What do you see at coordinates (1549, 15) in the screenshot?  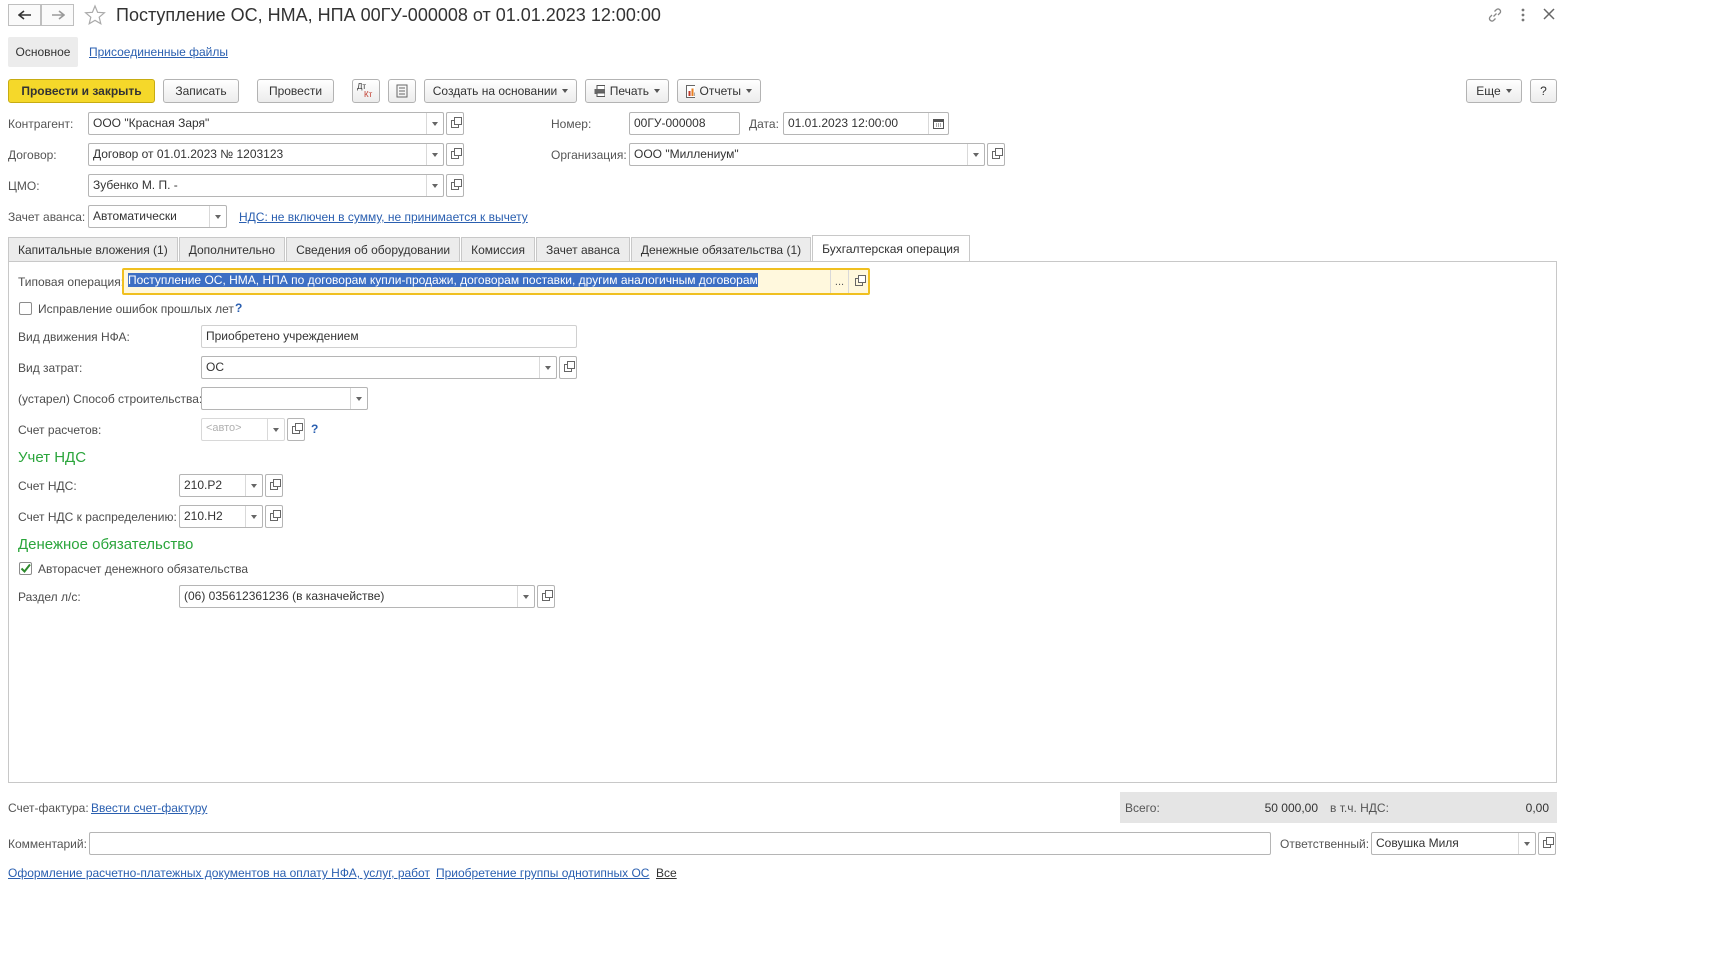 I see `close-icon` at bounding box center [1549, 15].